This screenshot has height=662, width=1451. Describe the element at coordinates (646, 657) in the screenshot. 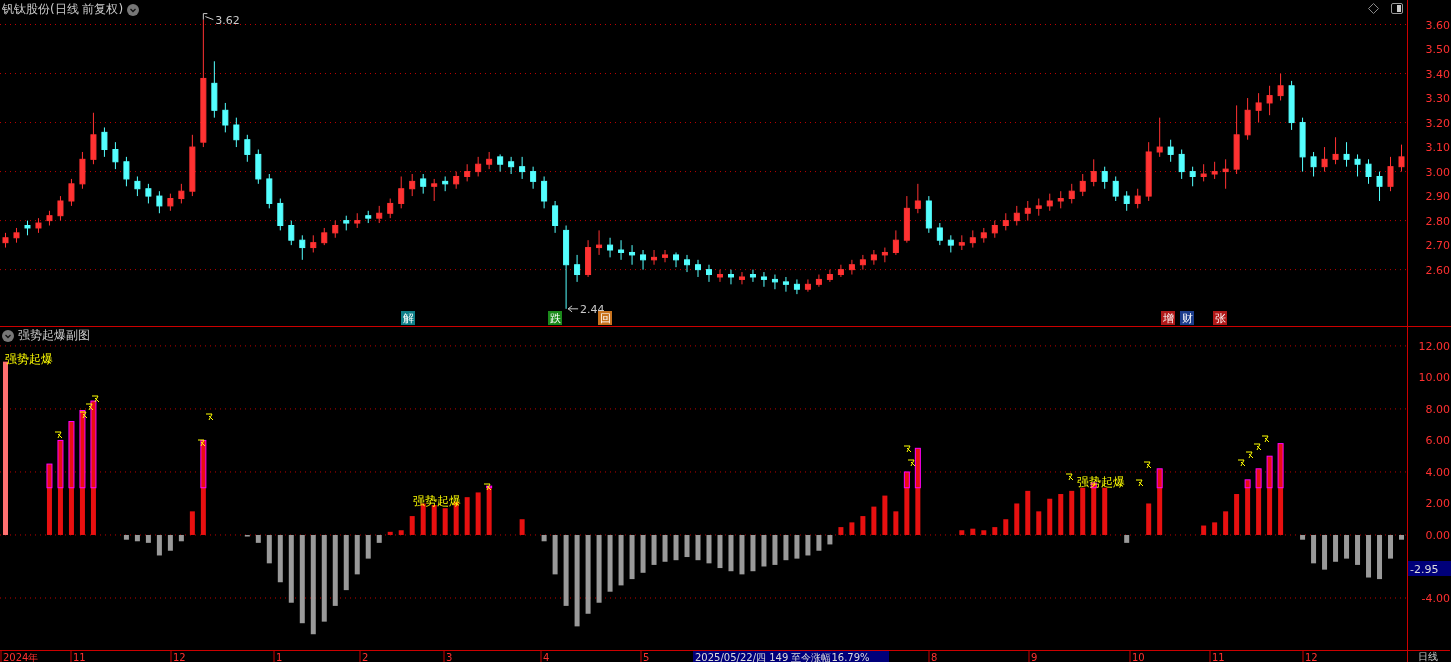

I see `time-axis-label: 5` at that location.